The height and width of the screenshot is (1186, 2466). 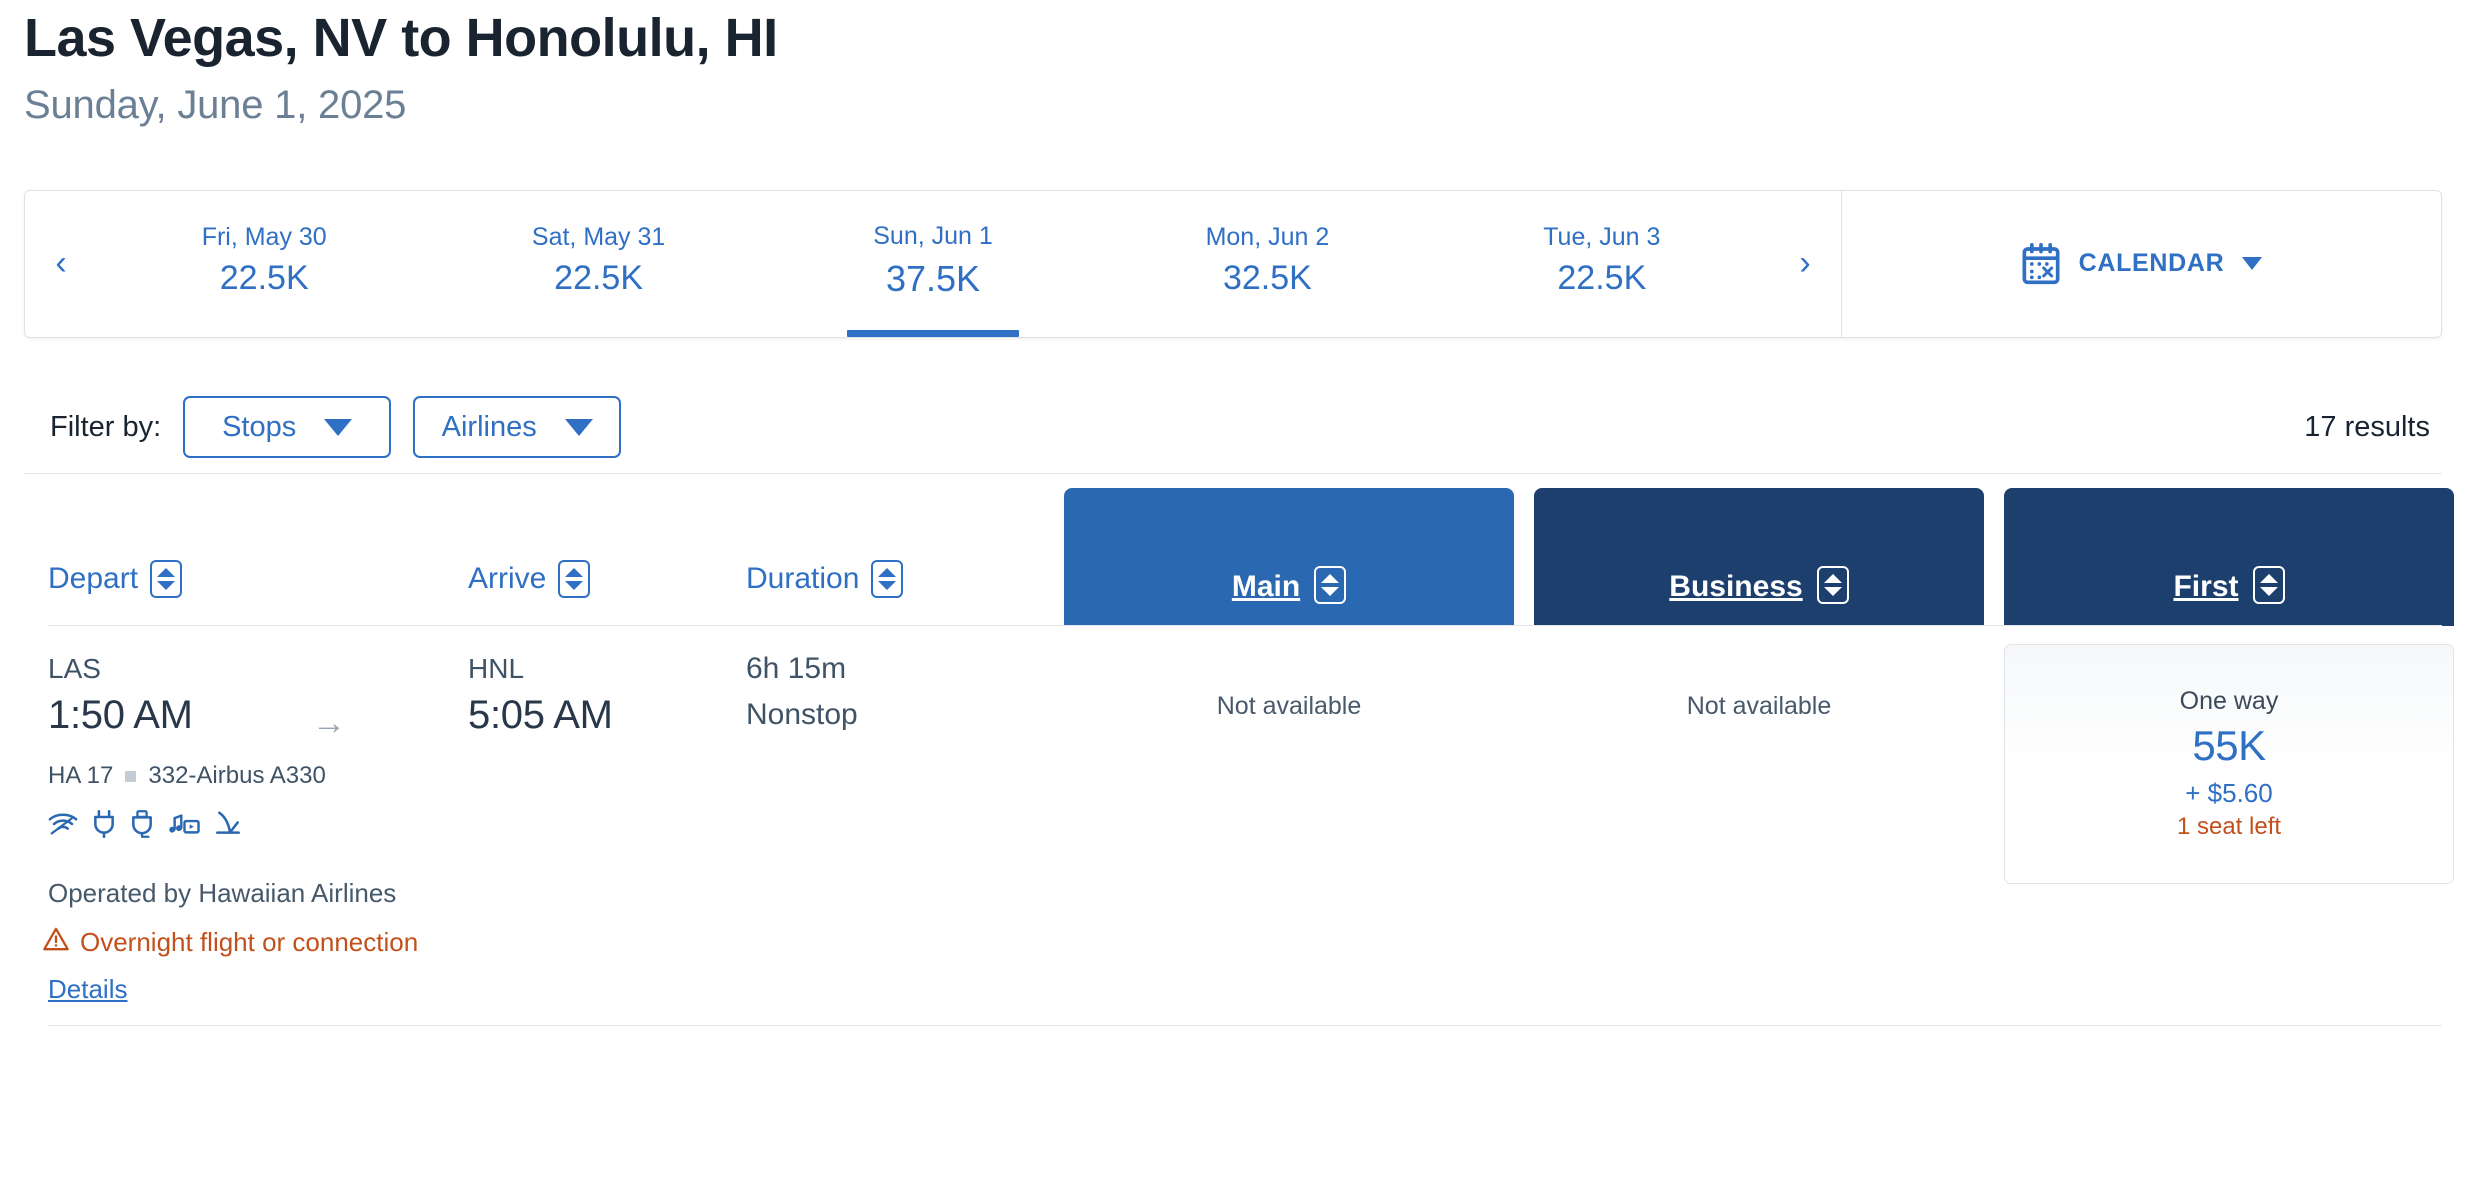 I want to click on date-cell-label: Sat, May 31, so click(x=598, y=237).